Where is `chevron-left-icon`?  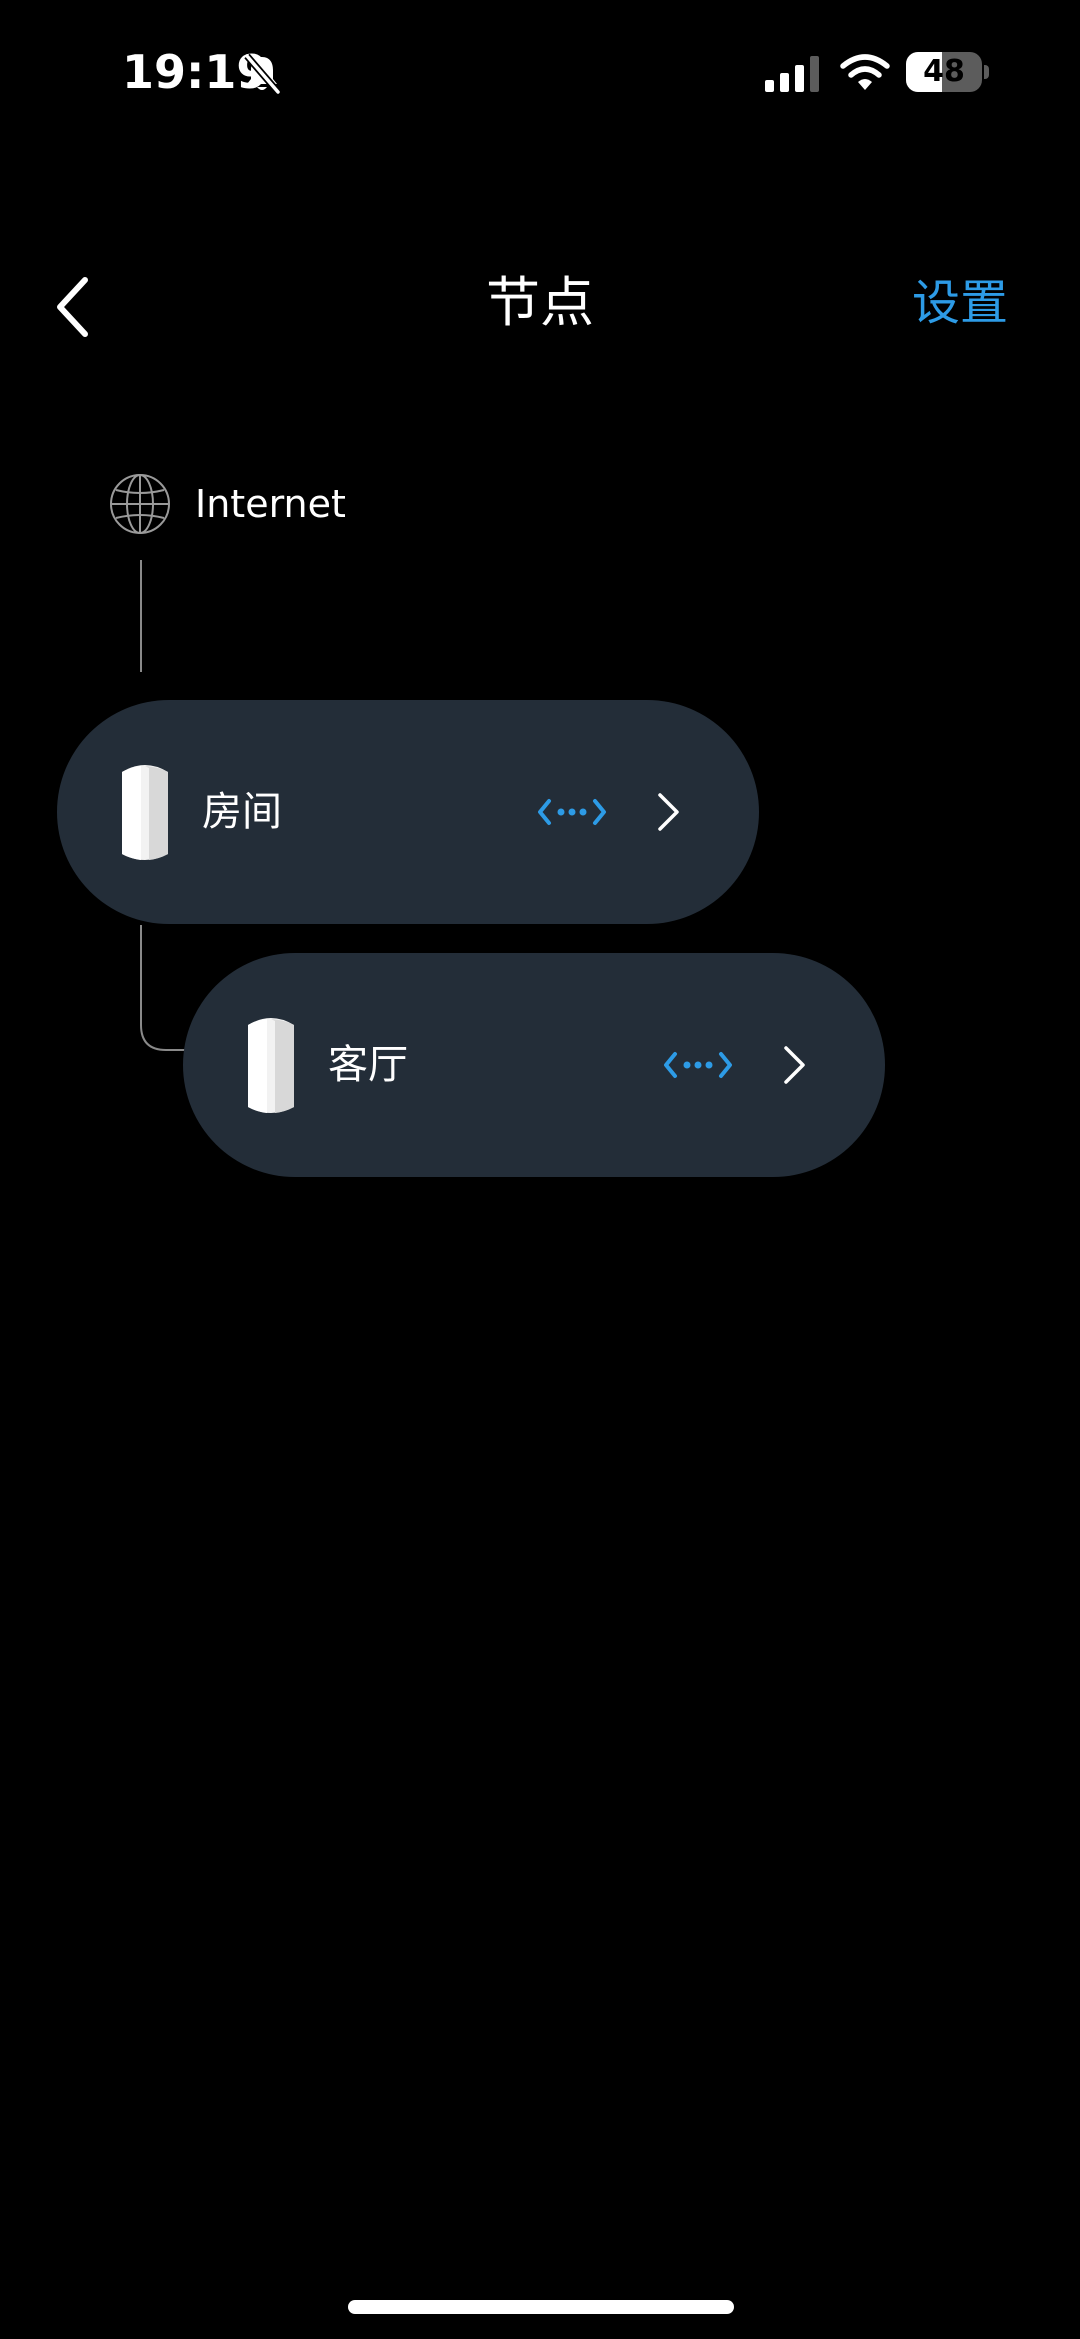 chevron-left-icon is located at coordinates (72, 307).